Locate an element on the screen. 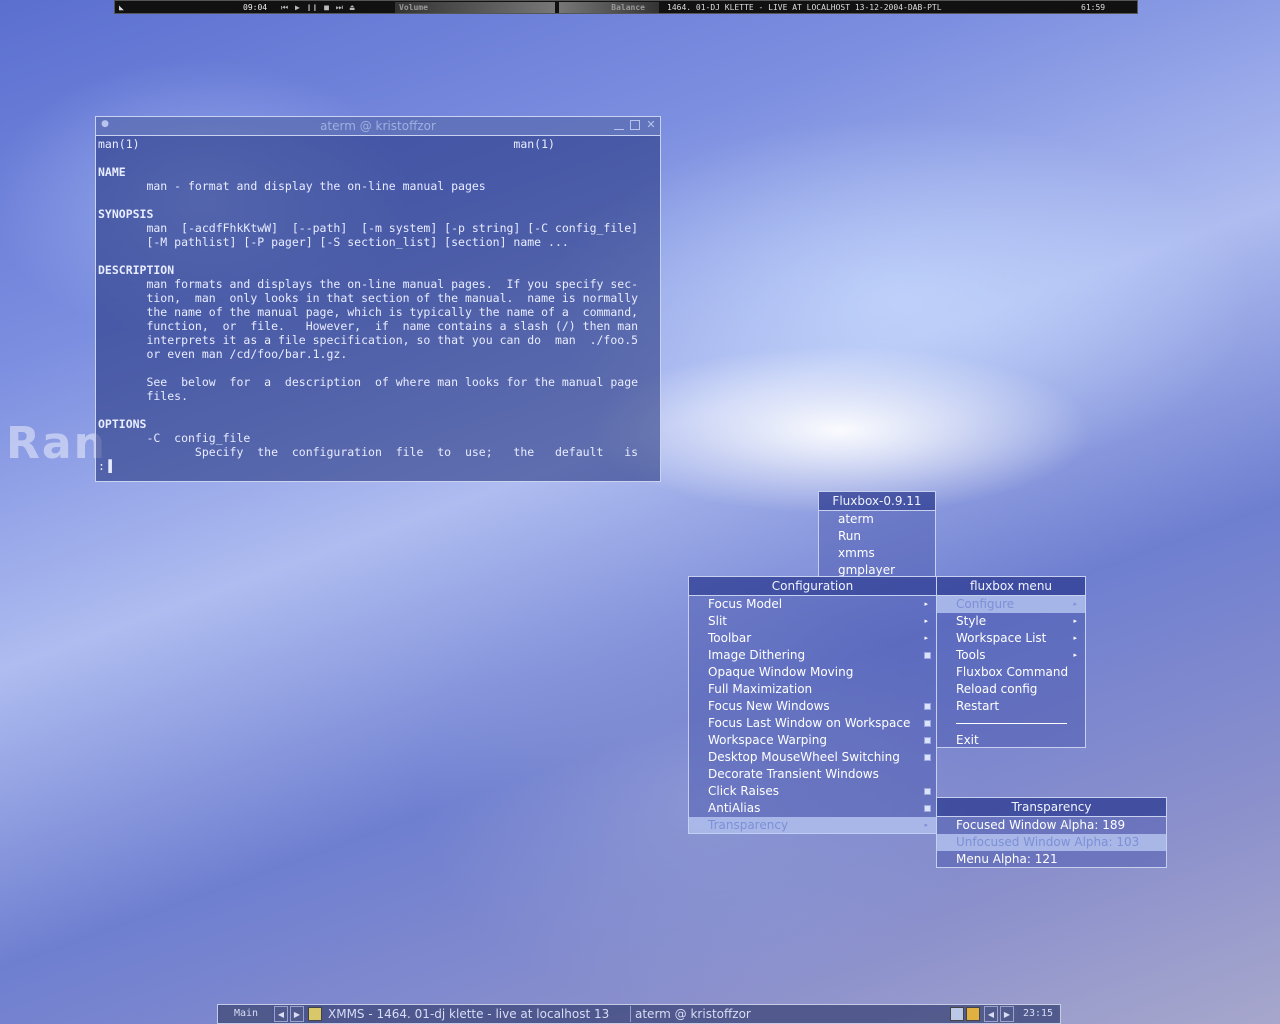 This screenshot has height=1024, width=1280. terminal-line: -C config_file is located at coordinates (174, 438).